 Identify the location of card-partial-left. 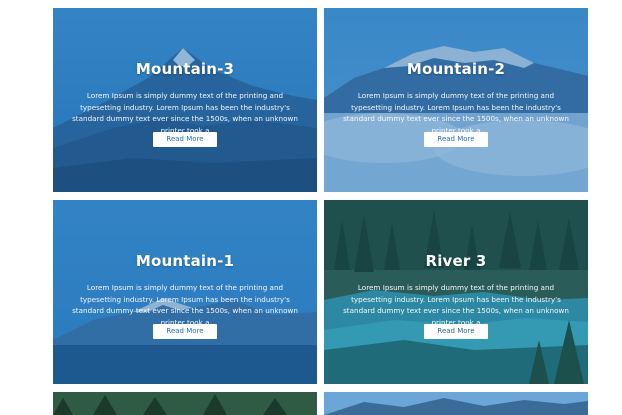
(185, 403).